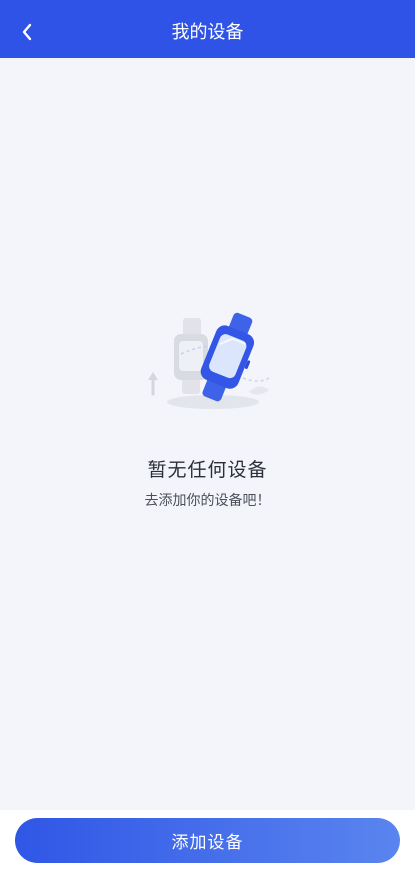  Describe the element at coordinates (207, 470) in the screenshot. I see `empty-state-title: 暂无任何设备` at that location.